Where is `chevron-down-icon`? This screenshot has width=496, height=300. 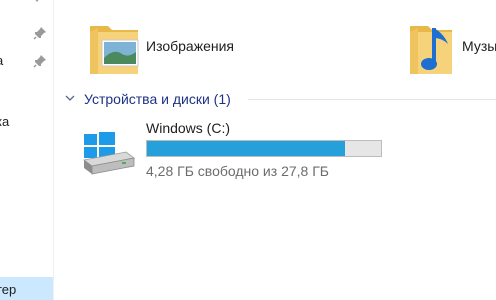 chevron-down-icon is located at coordinates (70, 98).